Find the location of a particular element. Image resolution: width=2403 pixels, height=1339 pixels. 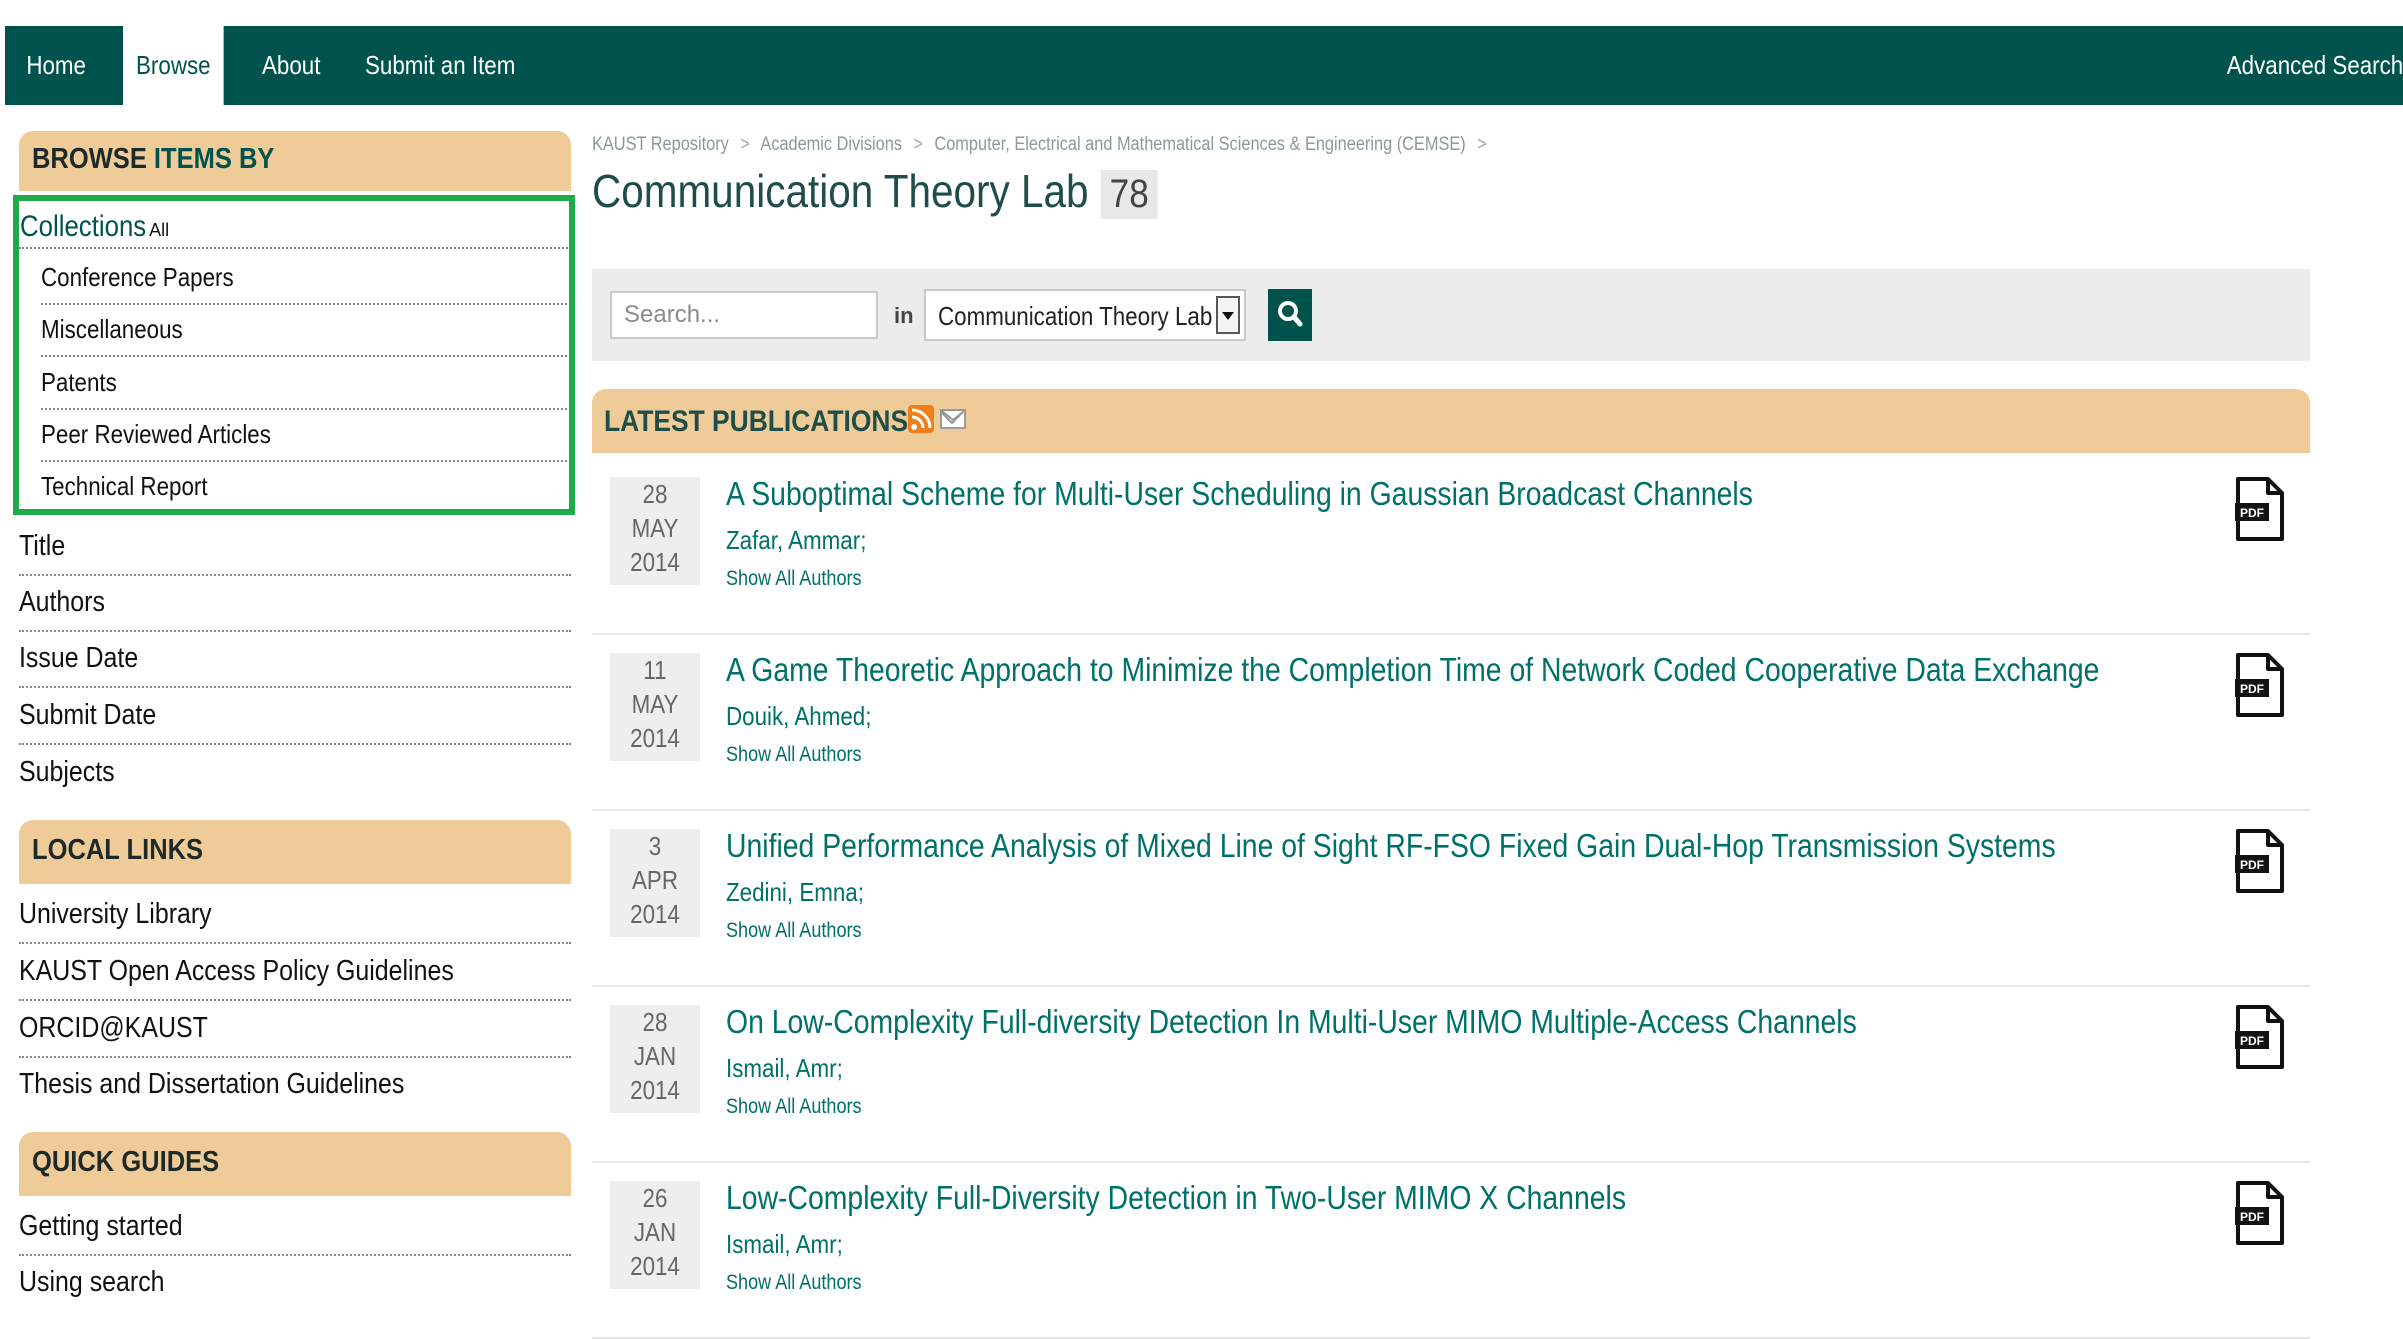

nav-submit-item: Submit an Item is located at coordinates (440, 65).